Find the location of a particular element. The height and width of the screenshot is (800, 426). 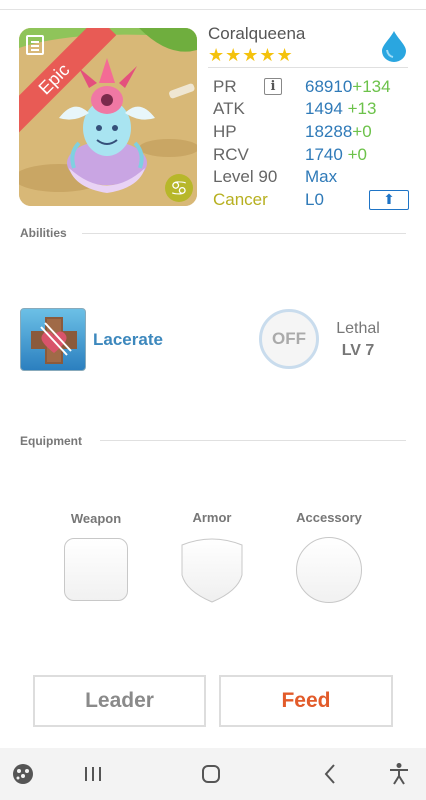

level-value: Max is located at coordinates (321, 176).